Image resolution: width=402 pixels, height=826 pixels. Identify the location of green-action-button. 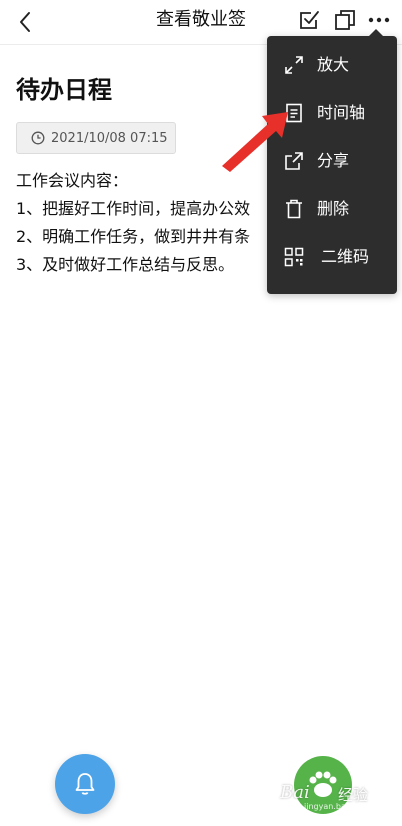
(323, 785).